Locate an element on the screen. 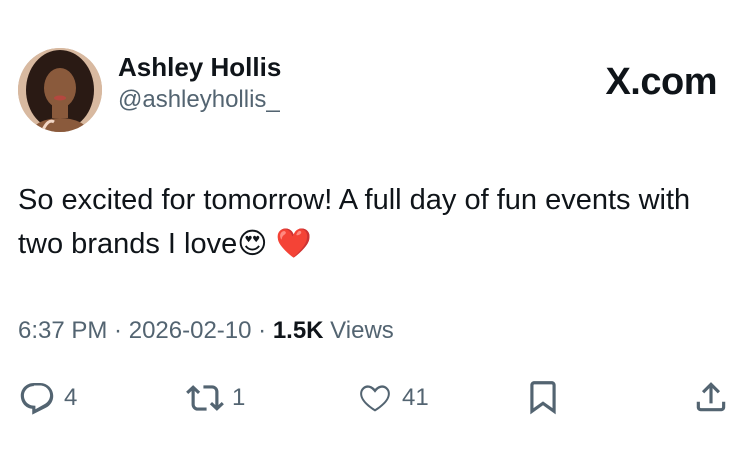 Image resolution: width=749 pixels, height=452 pixels. bookmark-icon is located at coordinates (543, 398).